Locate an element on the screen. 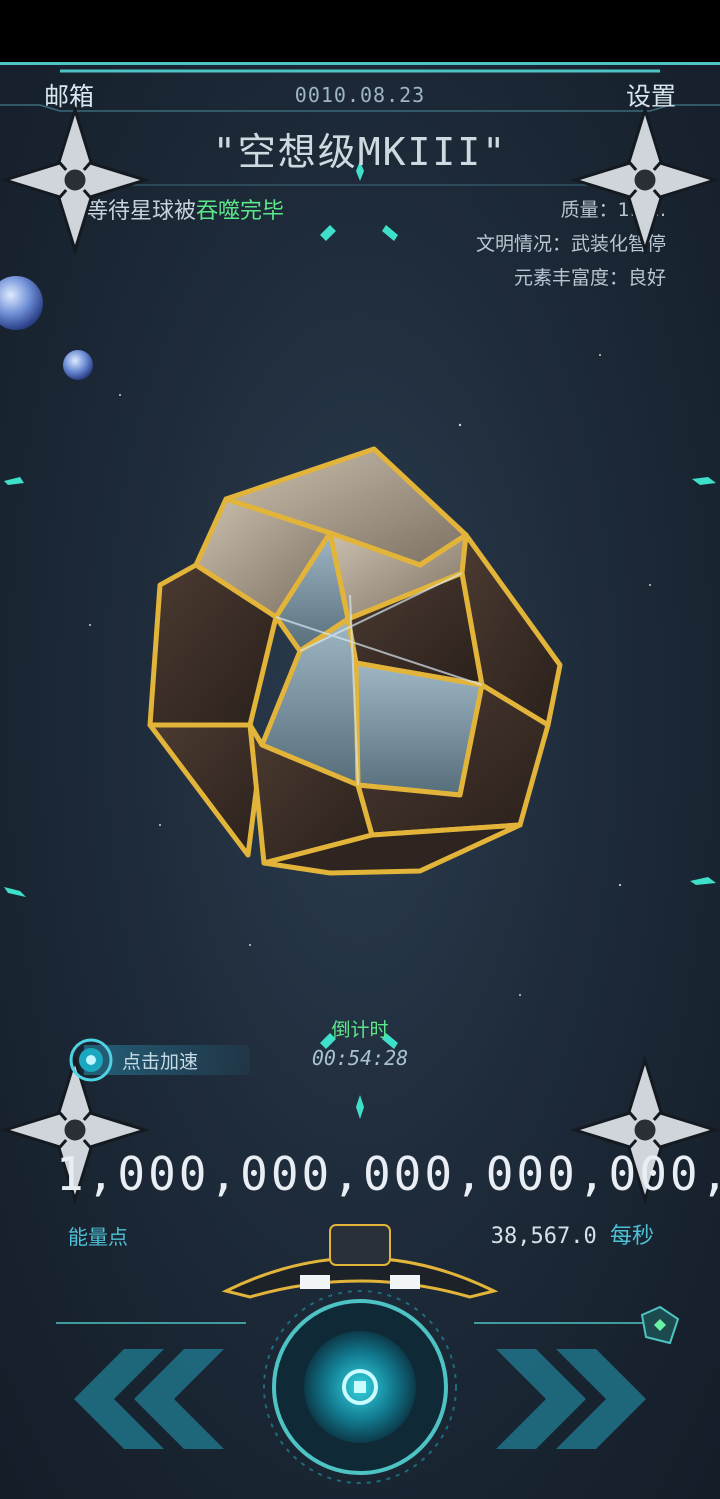 Image resolution: width=720 pixels, height=1499 pixels. energy-label: 能量点 is located at coordinates (98, 1237).